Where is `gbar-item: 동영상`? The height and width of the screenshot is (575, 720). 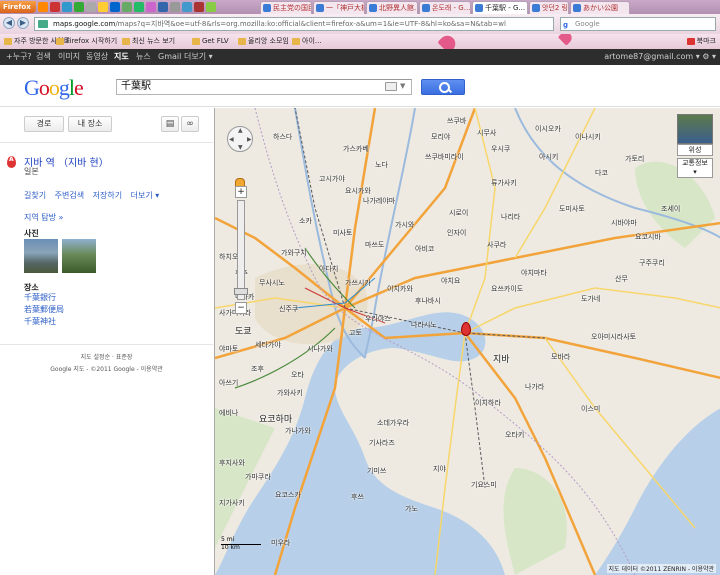 gbar-item: 동영상 is located at coordinates (97, 57).